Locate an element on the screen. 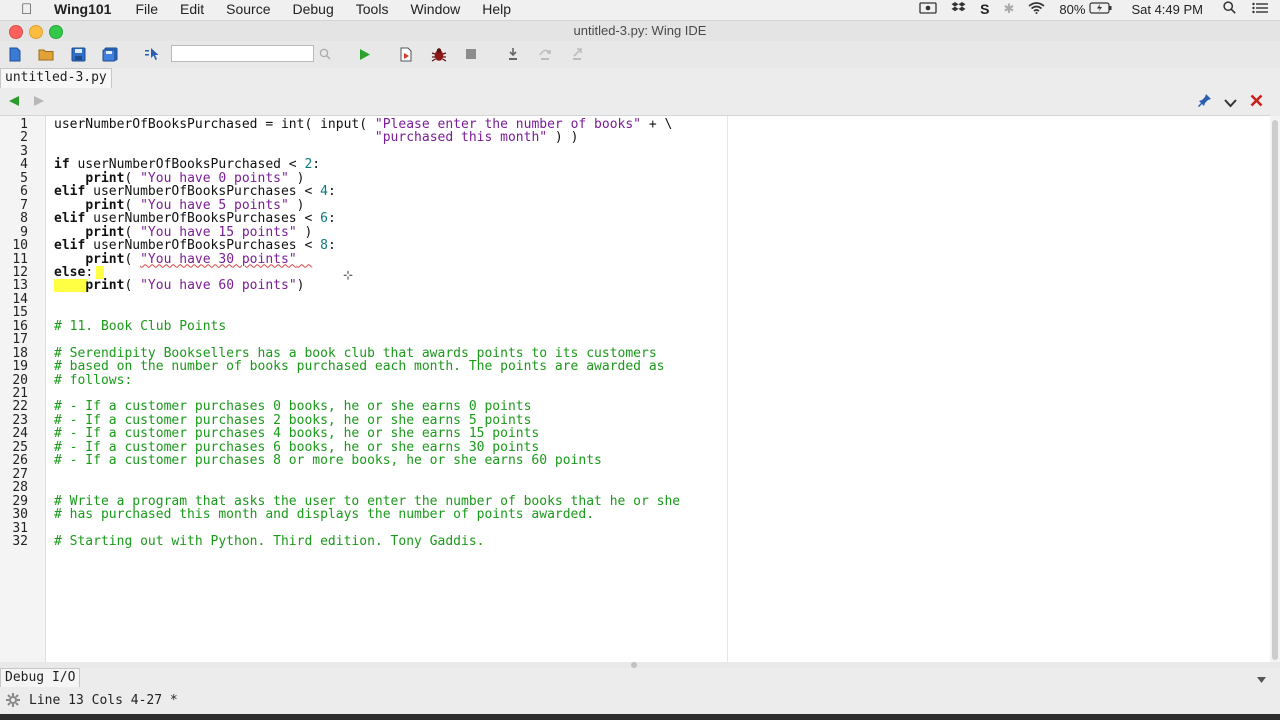 The height and width of the screenshot is (720, 1280). line-number: 12 is located at coordinates (20, 272).